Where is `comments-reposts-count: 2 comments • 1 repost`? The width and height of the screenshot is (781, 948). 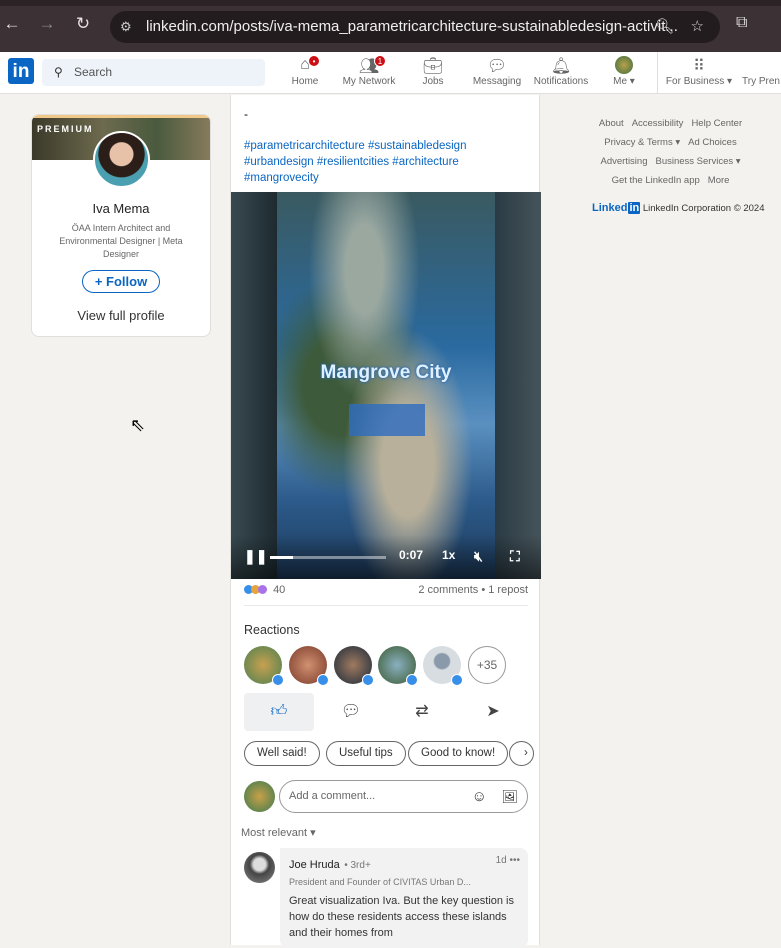
comments-reposts-count: 2 comments • 1 repost is located at coordinates (473, 590).